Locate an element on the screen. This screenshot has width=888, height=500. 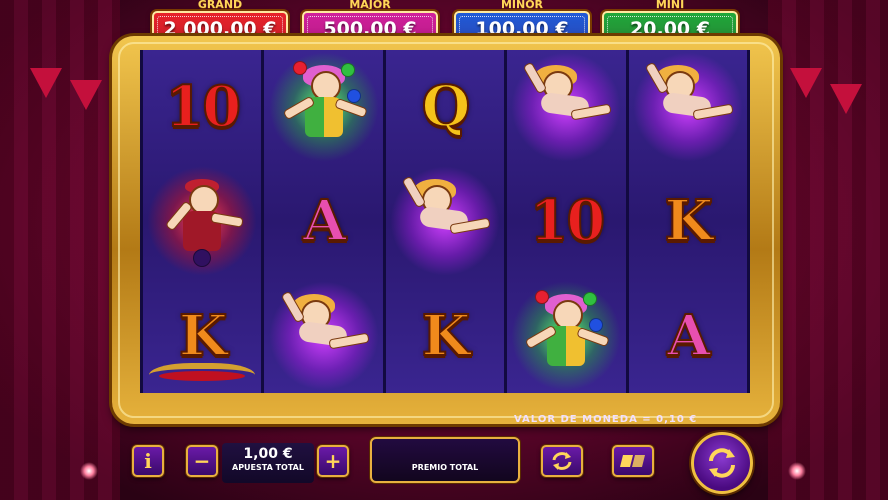
spin-icon is located at coordinates (722, 463).